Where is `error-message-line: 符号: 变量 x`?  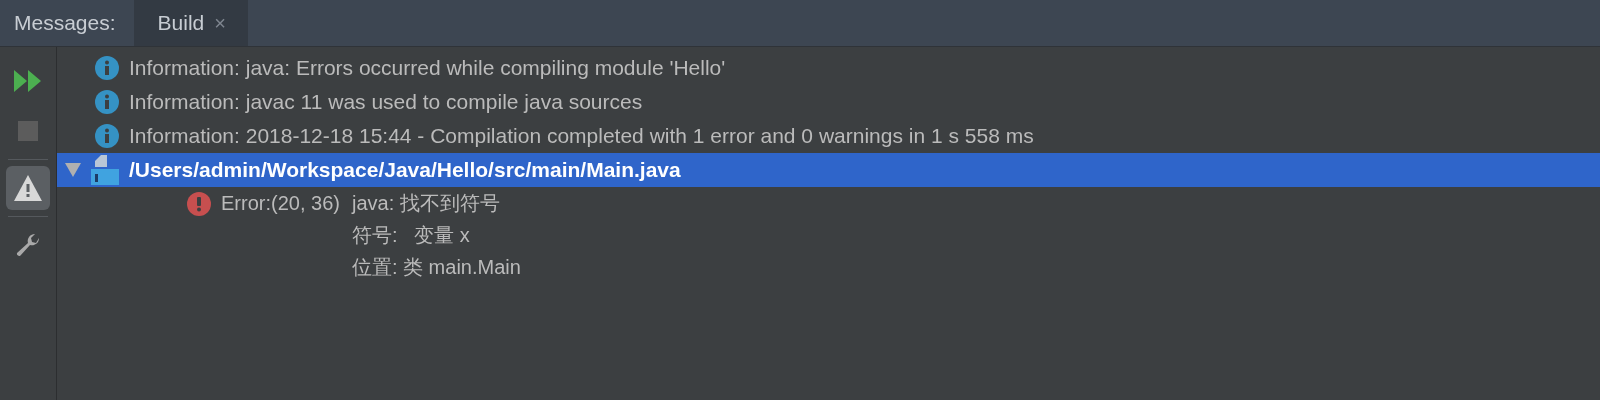
error-message-line: 符号: 变量 x is located at coordinates (411, 235).